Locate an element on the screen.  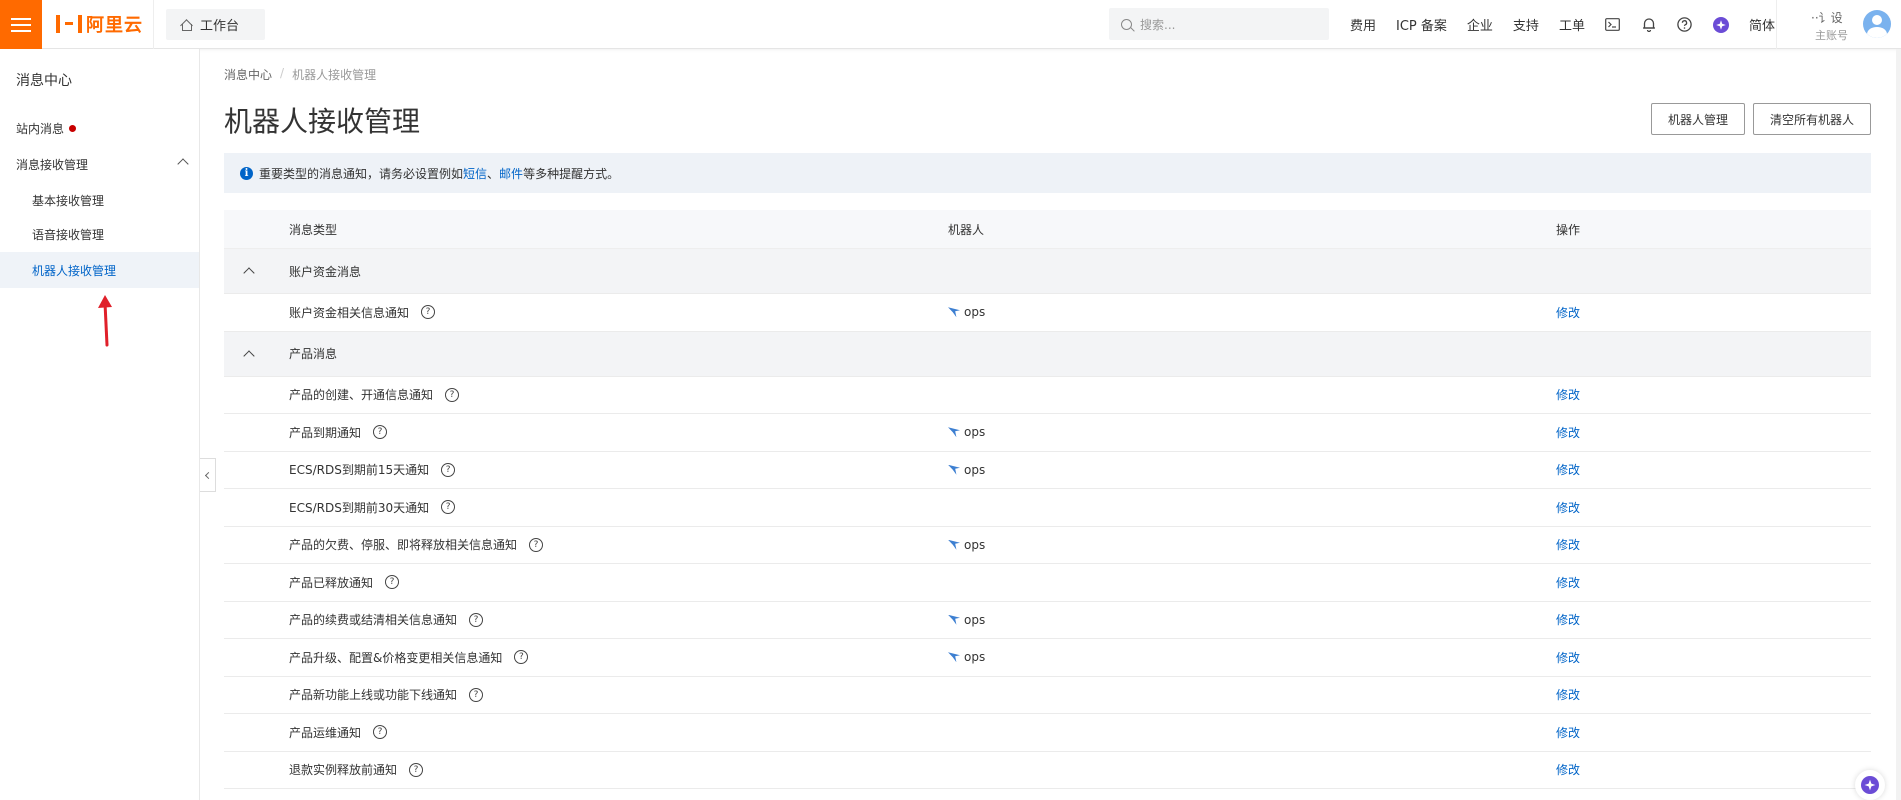
message-type-label: 产品升级、配置&价格变更相关信息通知 is located at coordinates (396, 657).